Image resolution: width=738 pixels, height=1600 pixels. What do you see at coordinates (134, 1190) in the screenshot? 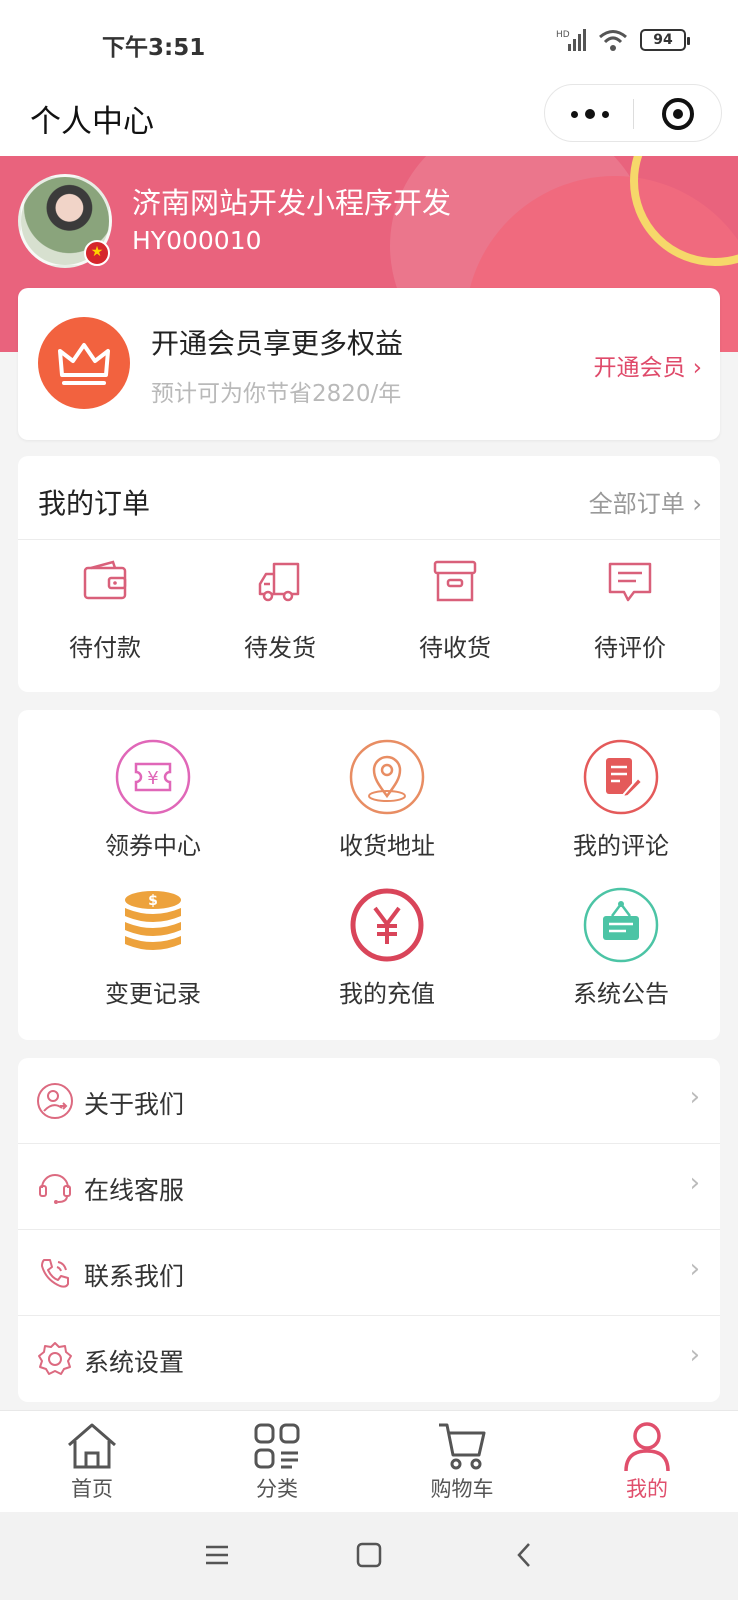
I see `menu-item-label: 在线客服` at bounding box center [134, 1190].